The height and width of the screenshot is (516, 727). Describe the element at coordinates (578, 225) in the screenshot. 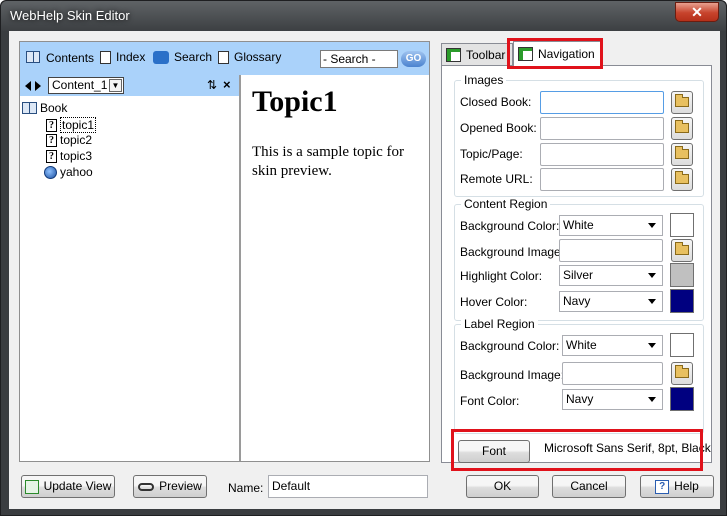

I see `content-bg-color-value: White` at that location.